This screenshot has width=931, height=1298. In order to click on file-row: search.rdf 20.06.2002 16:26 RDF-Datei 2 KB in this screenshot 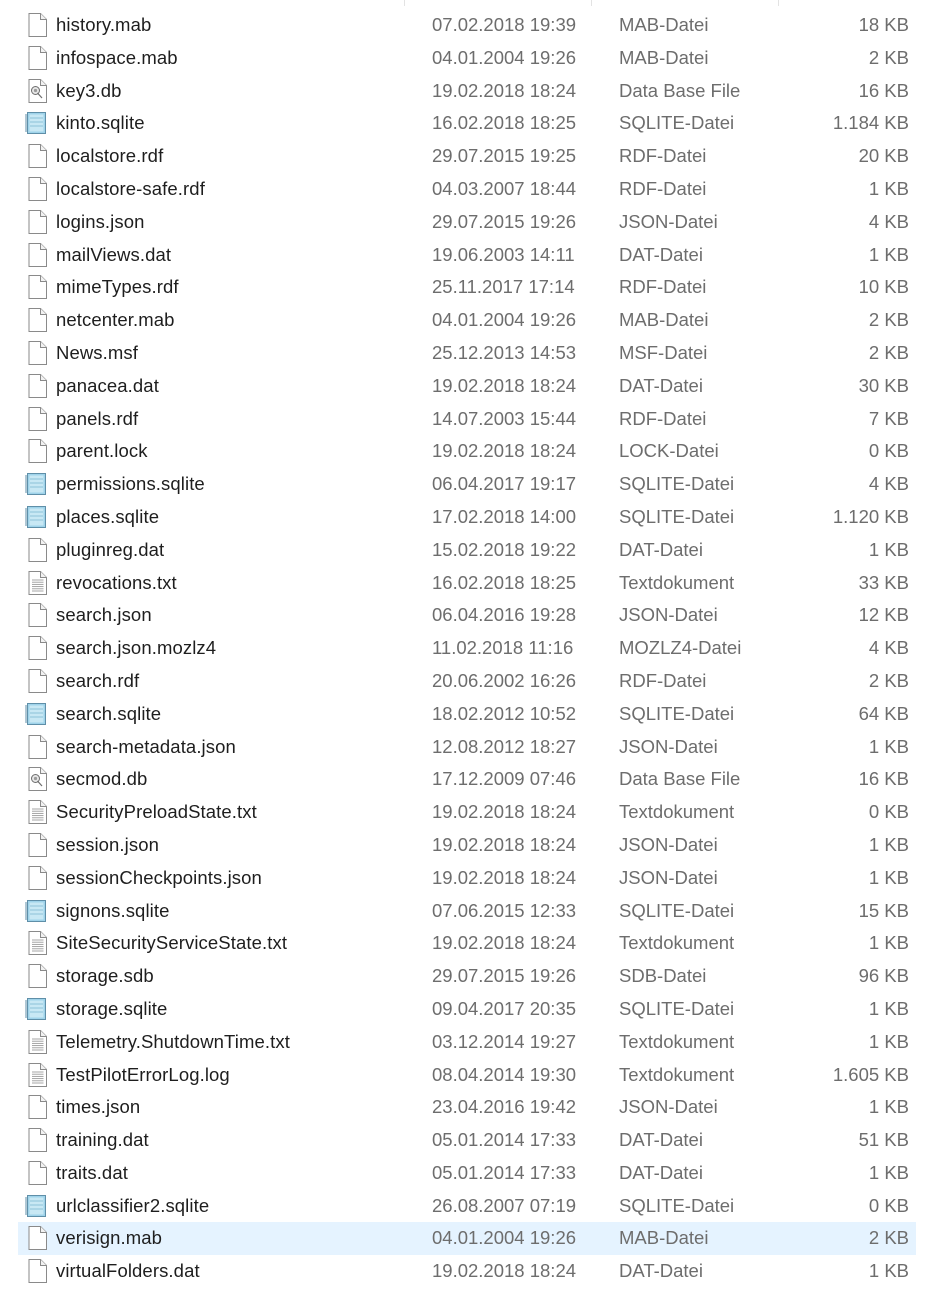, I will do `click(467, 681)`.